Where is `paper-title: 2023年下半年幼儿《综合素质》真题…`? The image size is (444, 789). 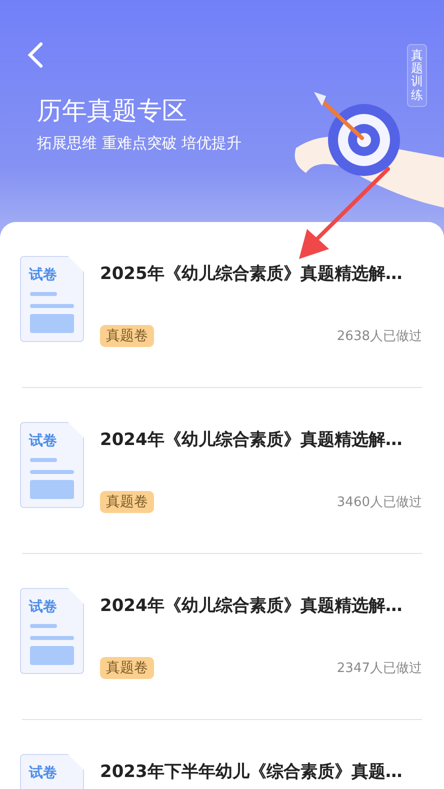
paper-title: 2023年下半年幼儿《综合素质》真题… is located at coordinates (261, 771).